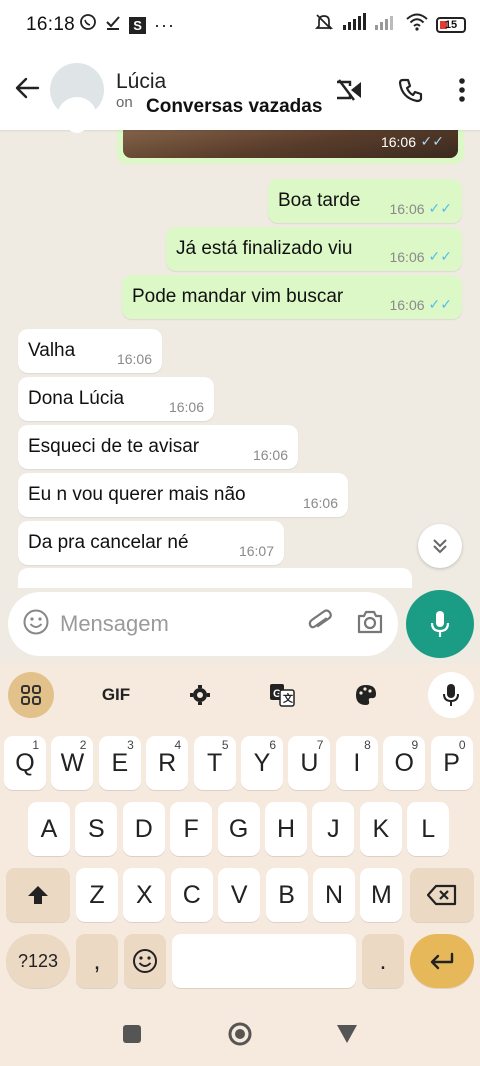 This screenshot has width=480, height=1066. I want to click on letter-key: T5, so click(214, 763).